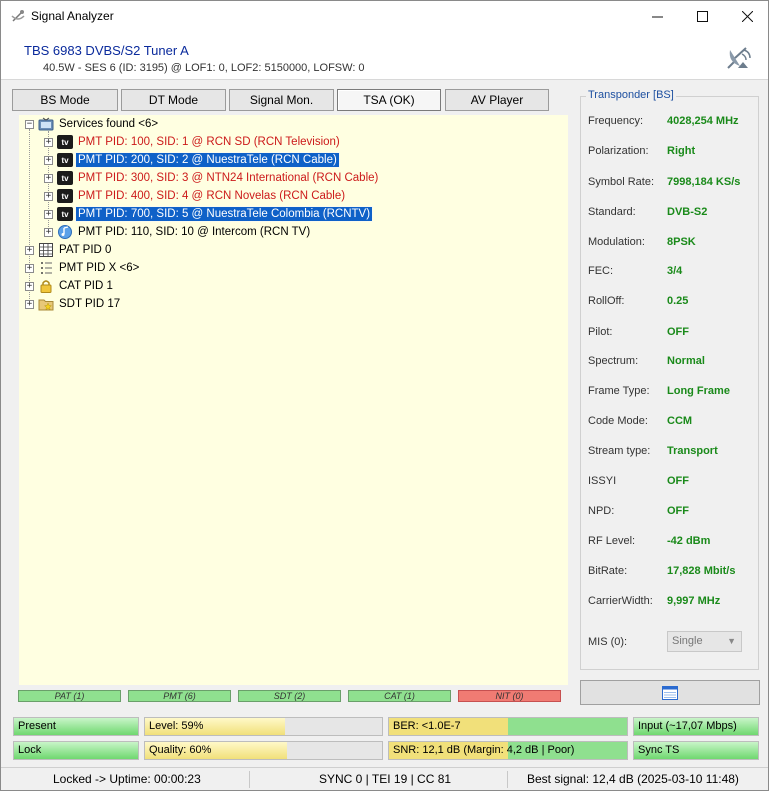 The height and width of the screenshot is (791, 769). Describe the element at coordinates (69, 250) in the screenshot. I see `tree-node-pat: + PAT PID 0` at that location.